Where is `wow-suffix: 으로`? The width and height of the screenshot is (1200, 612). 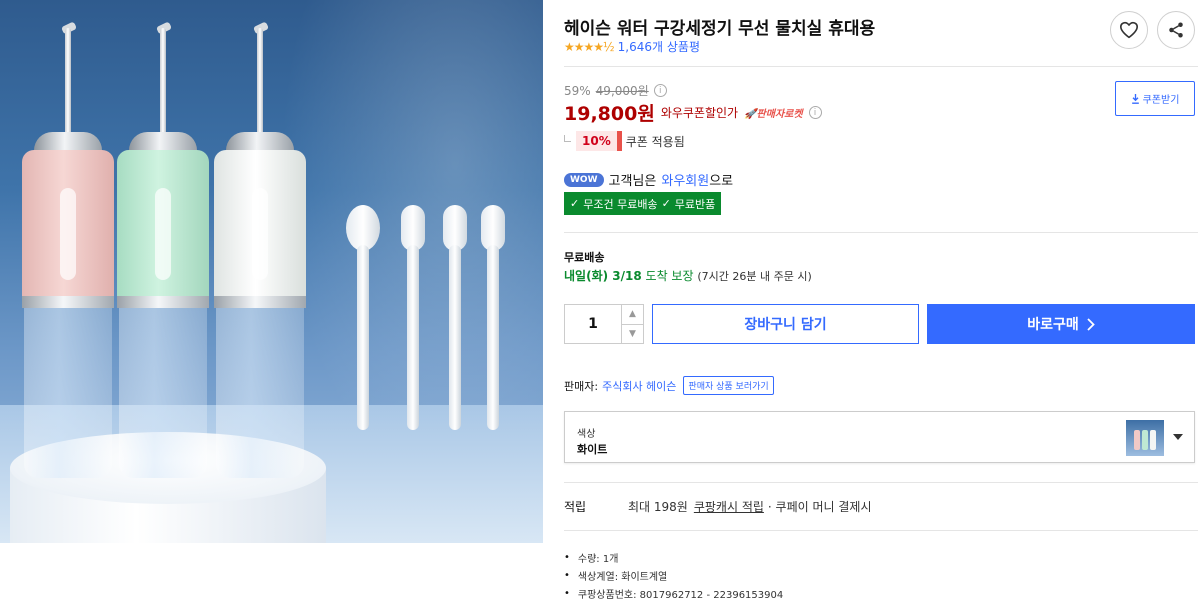
wow-suffix: 으로 is located at coordinates (721, 181).